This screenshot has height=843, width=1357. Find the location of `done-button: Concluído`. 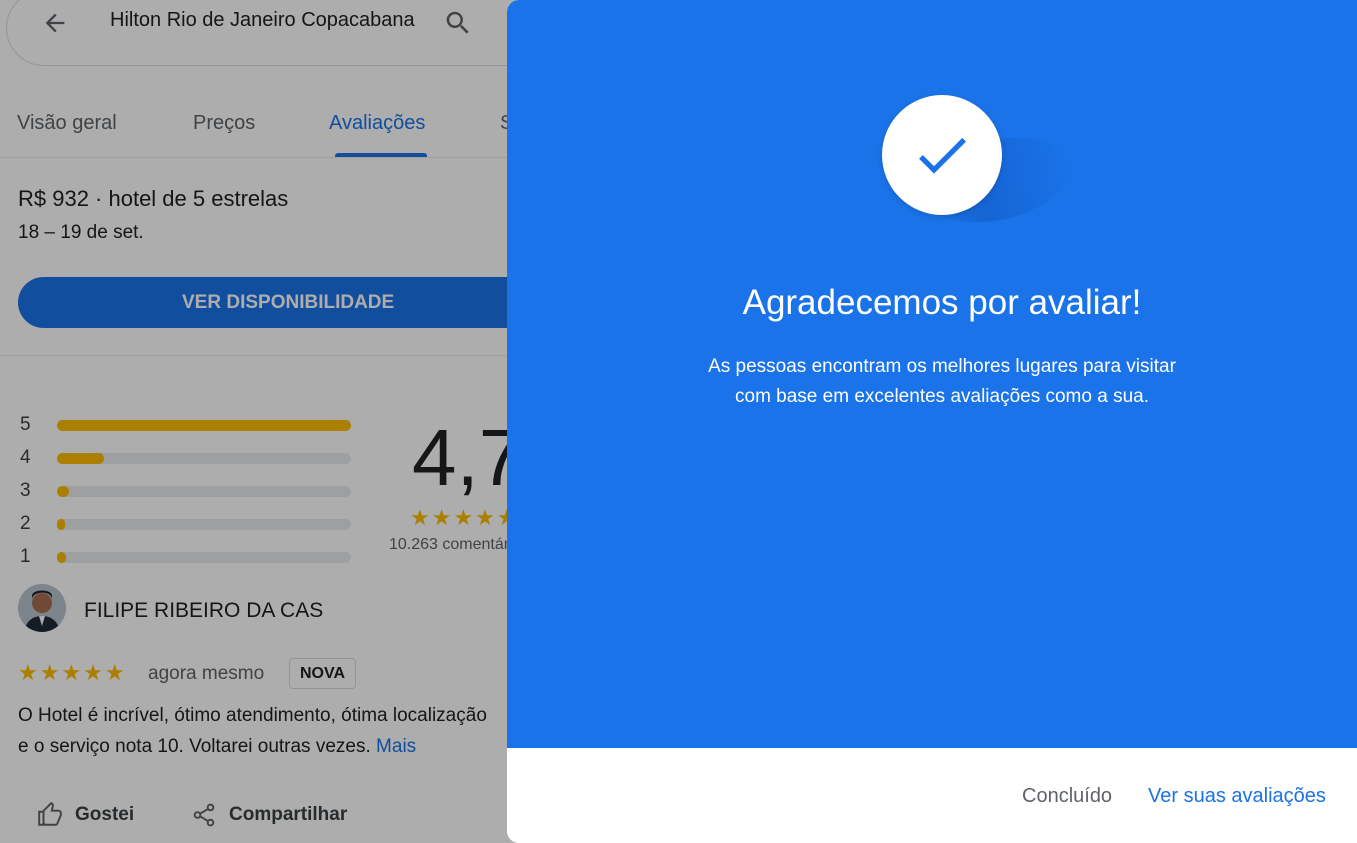

done-button: Concluído is located at coordinates (1067, 796).